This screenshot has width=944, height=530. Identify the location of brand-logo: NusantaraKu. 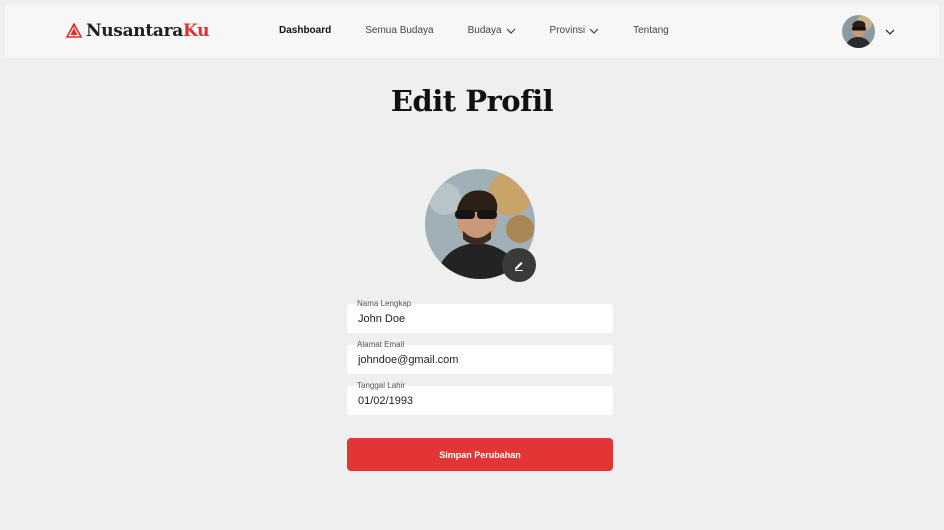
(137, 31).